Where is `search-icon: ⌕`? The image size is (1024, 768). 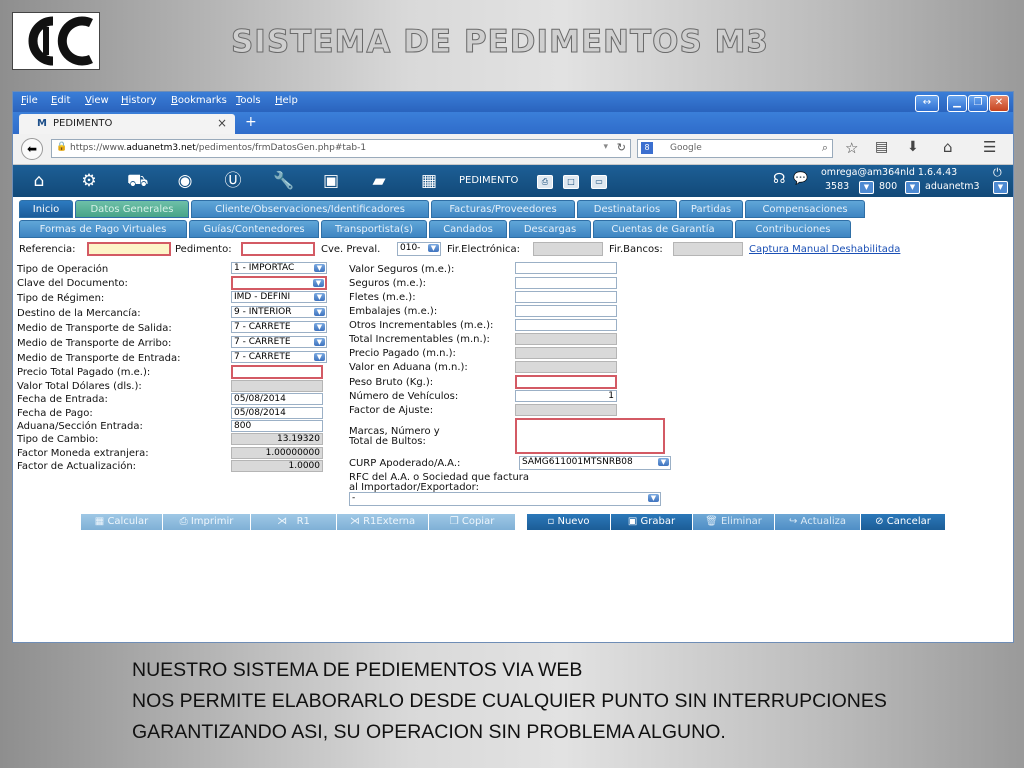
search-icon: ⌕ is located at coordinates (825, 148).